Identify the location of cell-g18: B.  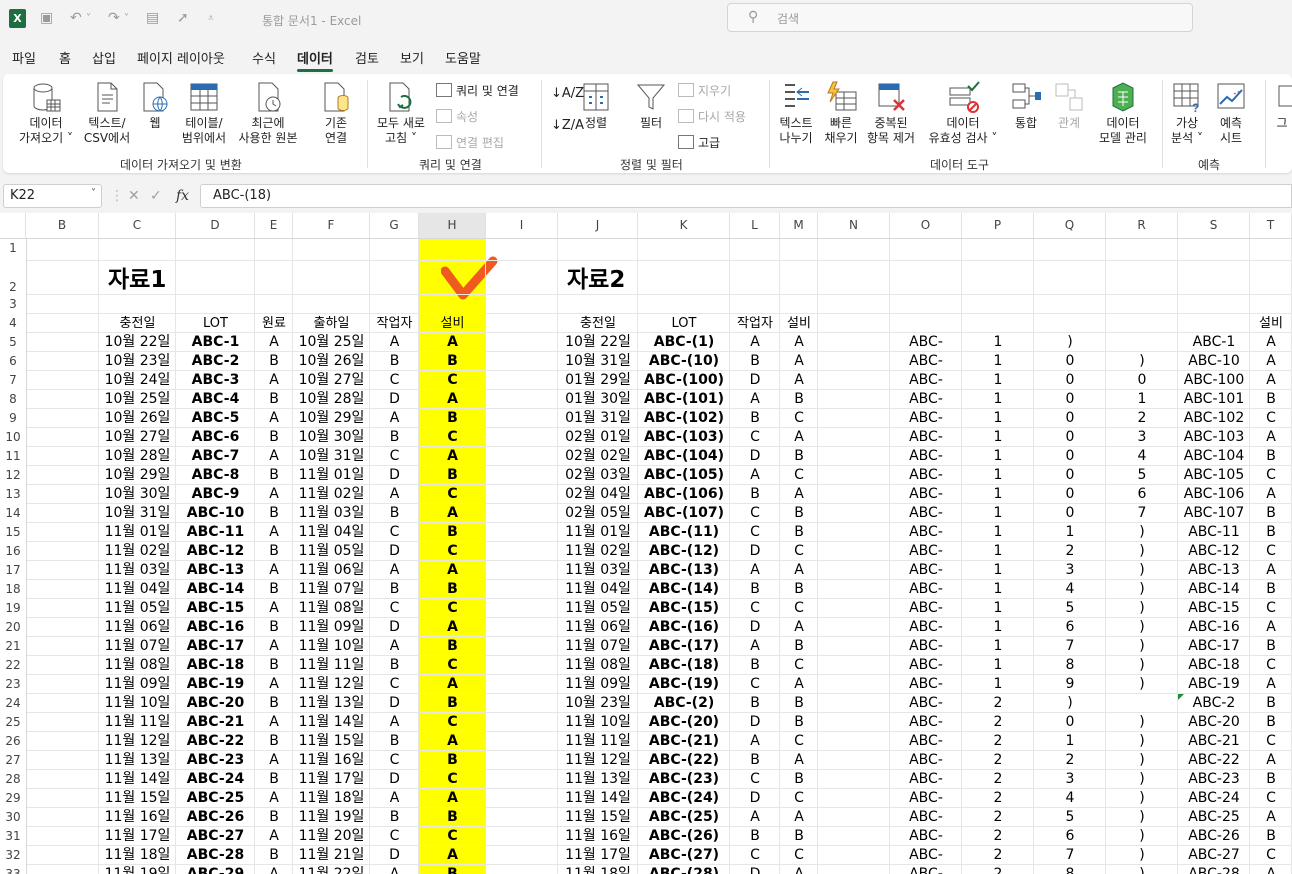
(394, 589).